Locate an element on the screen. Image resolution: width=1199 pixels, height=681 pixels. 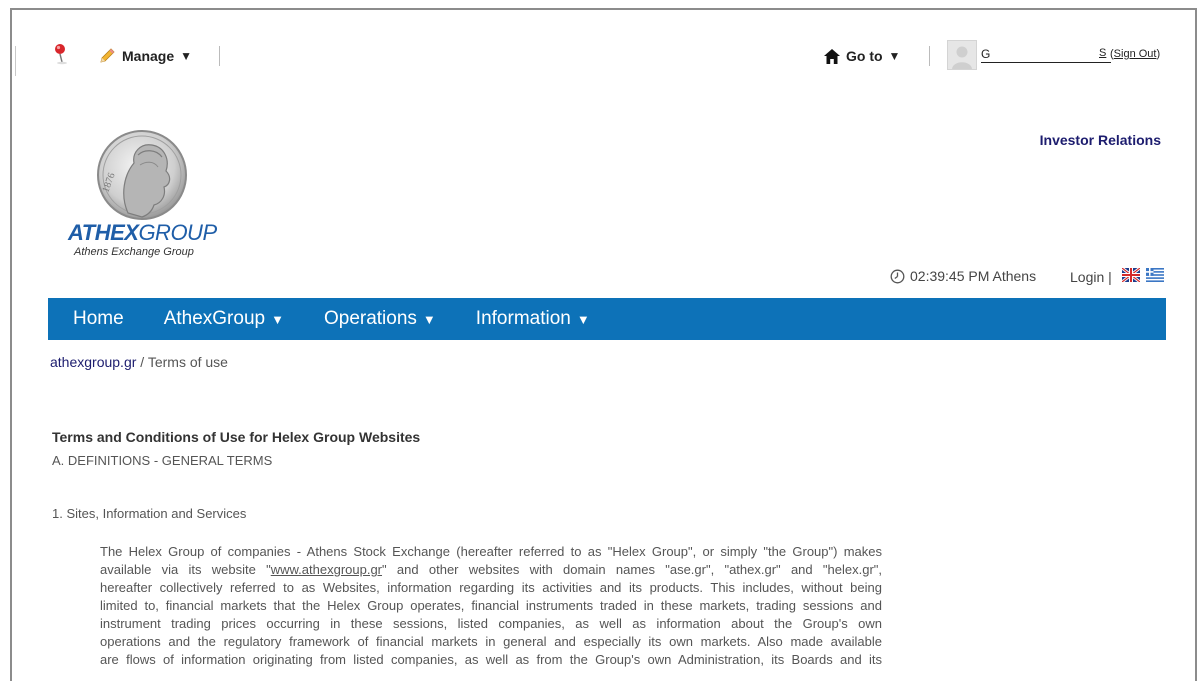
user-name-link: G is located at coordinates (1046, 55).